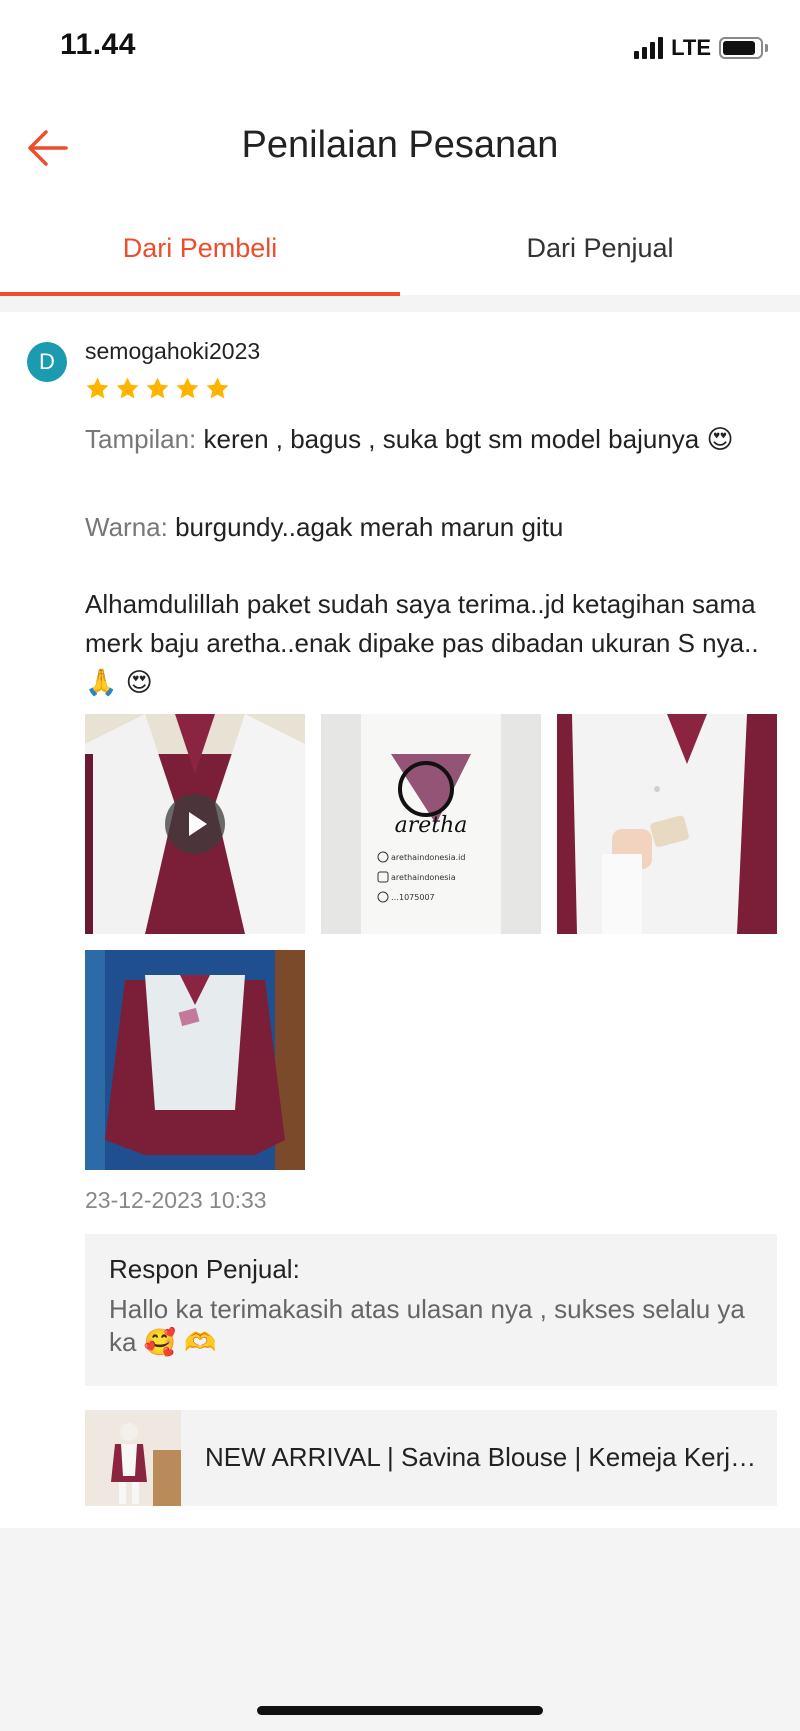  I want to click on network-label: LTE, so click(691, 47).